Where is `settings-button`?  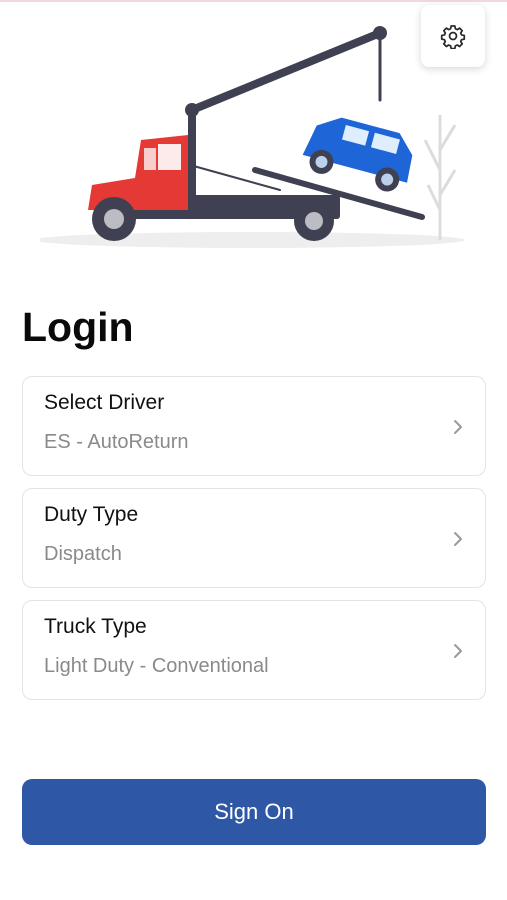
settings-button is located at coordinates (453, 36).